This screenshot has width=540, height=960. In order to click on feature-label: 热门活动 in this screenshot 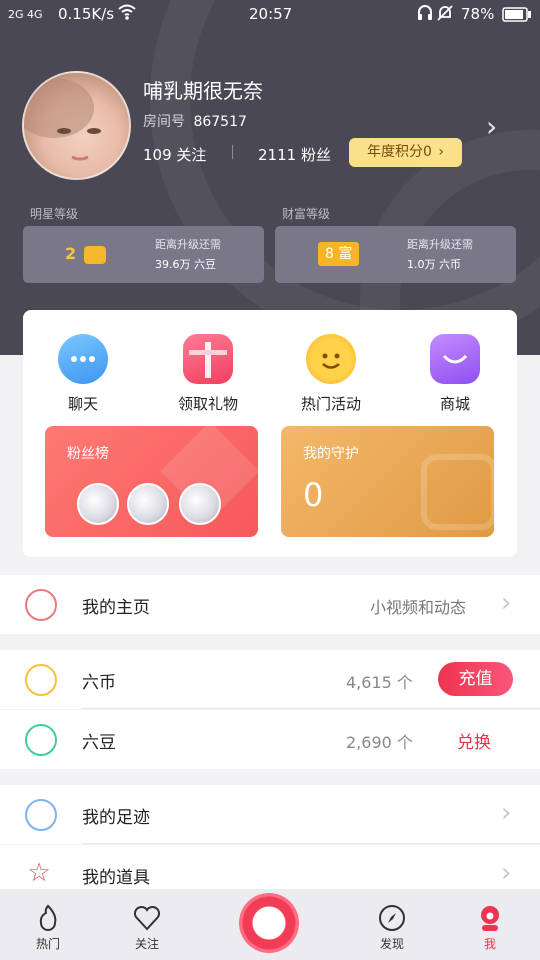, I will do `click(330, 404)`.